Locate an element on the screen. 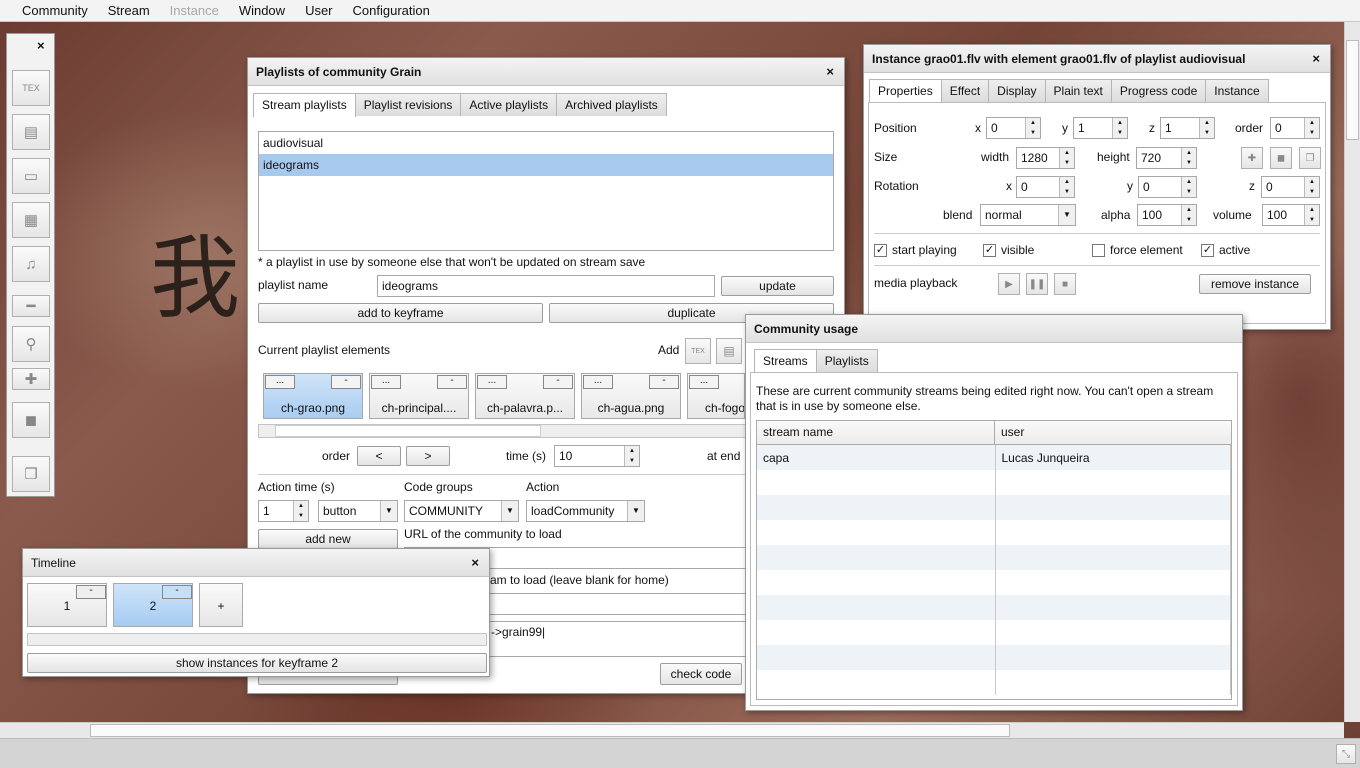 The width and height of the screenshot is (1360, 768). unchecked-box is located at coordinates (1098, 251).